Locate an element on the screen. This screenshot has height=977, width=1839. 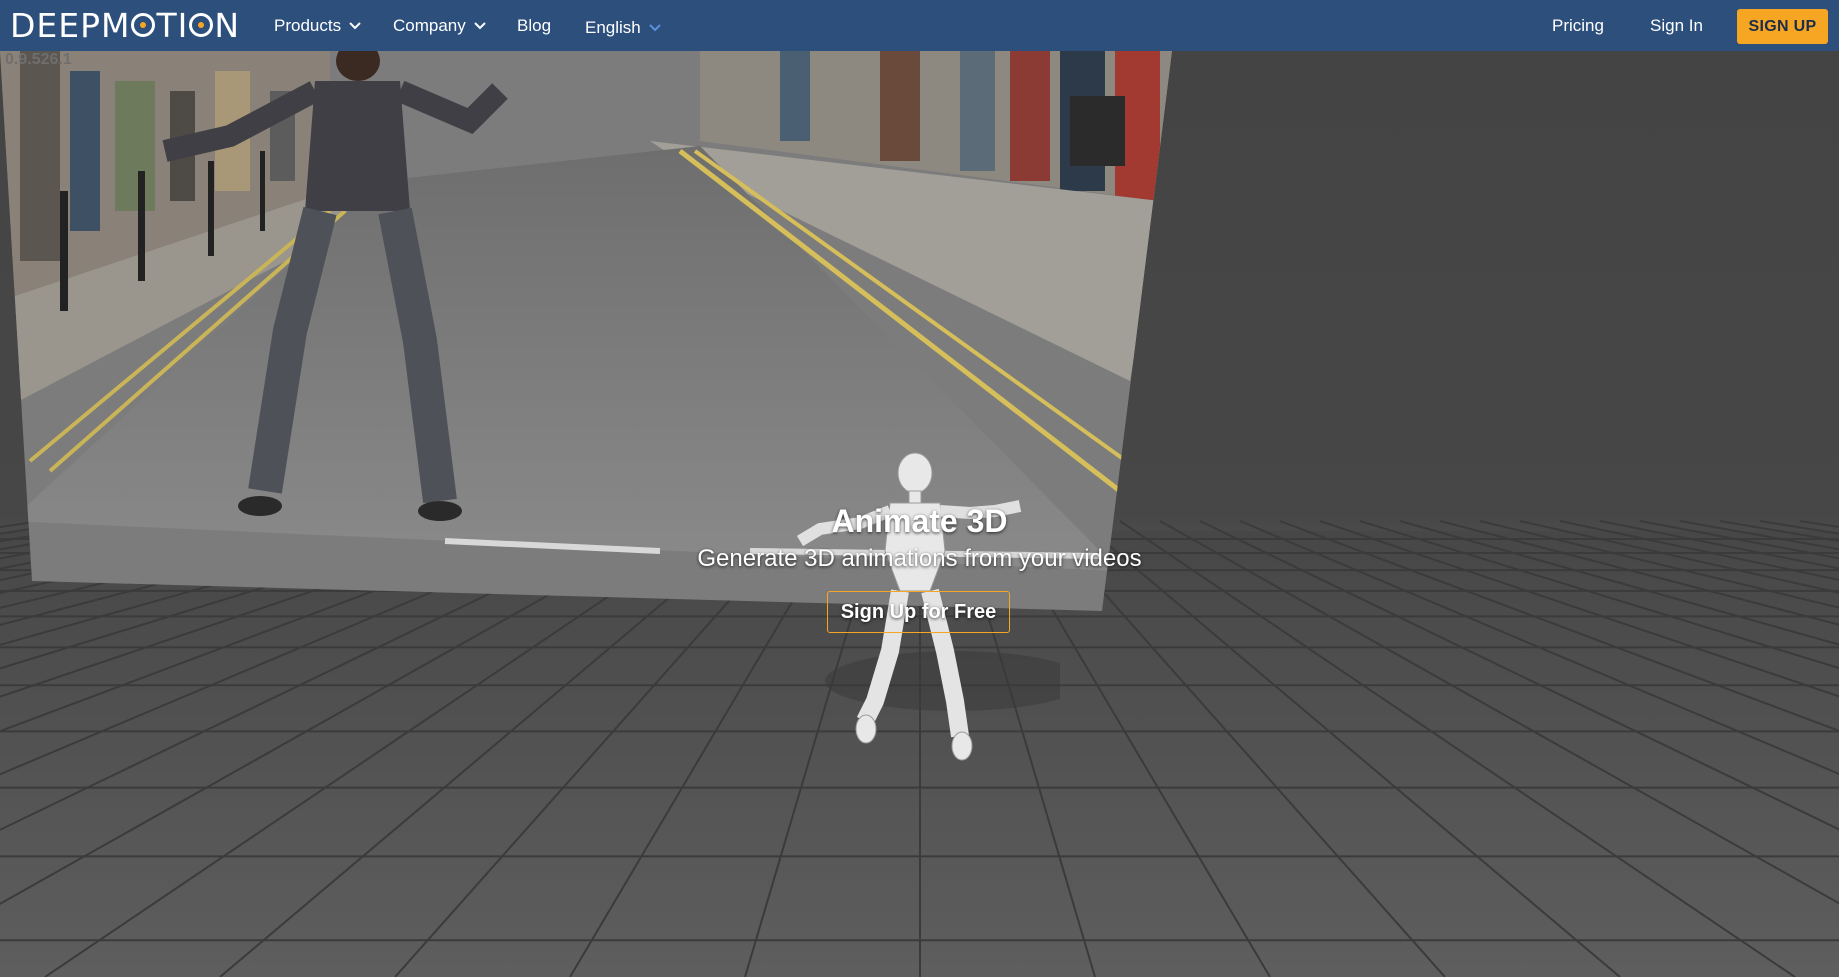
sign-up-button: SIGN UP is located at coordinates (1782, 26).